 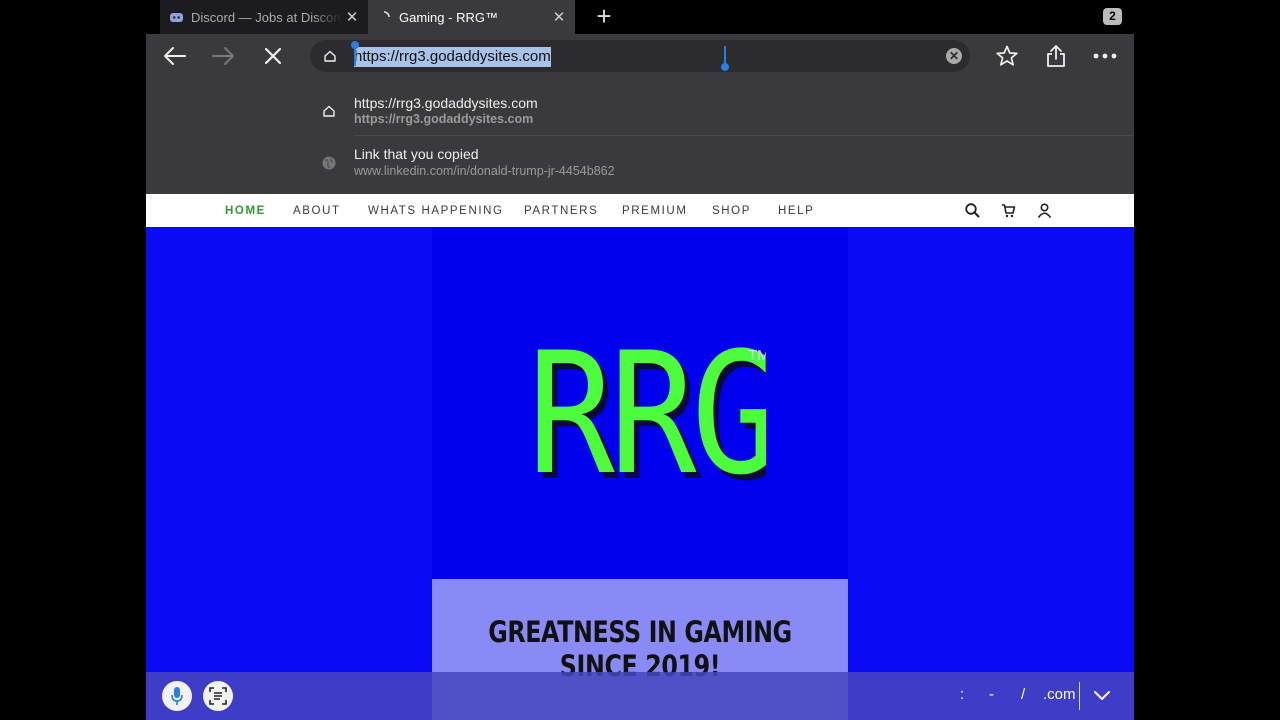 I want to click on favorite-button, so click(x=1007, y=56).